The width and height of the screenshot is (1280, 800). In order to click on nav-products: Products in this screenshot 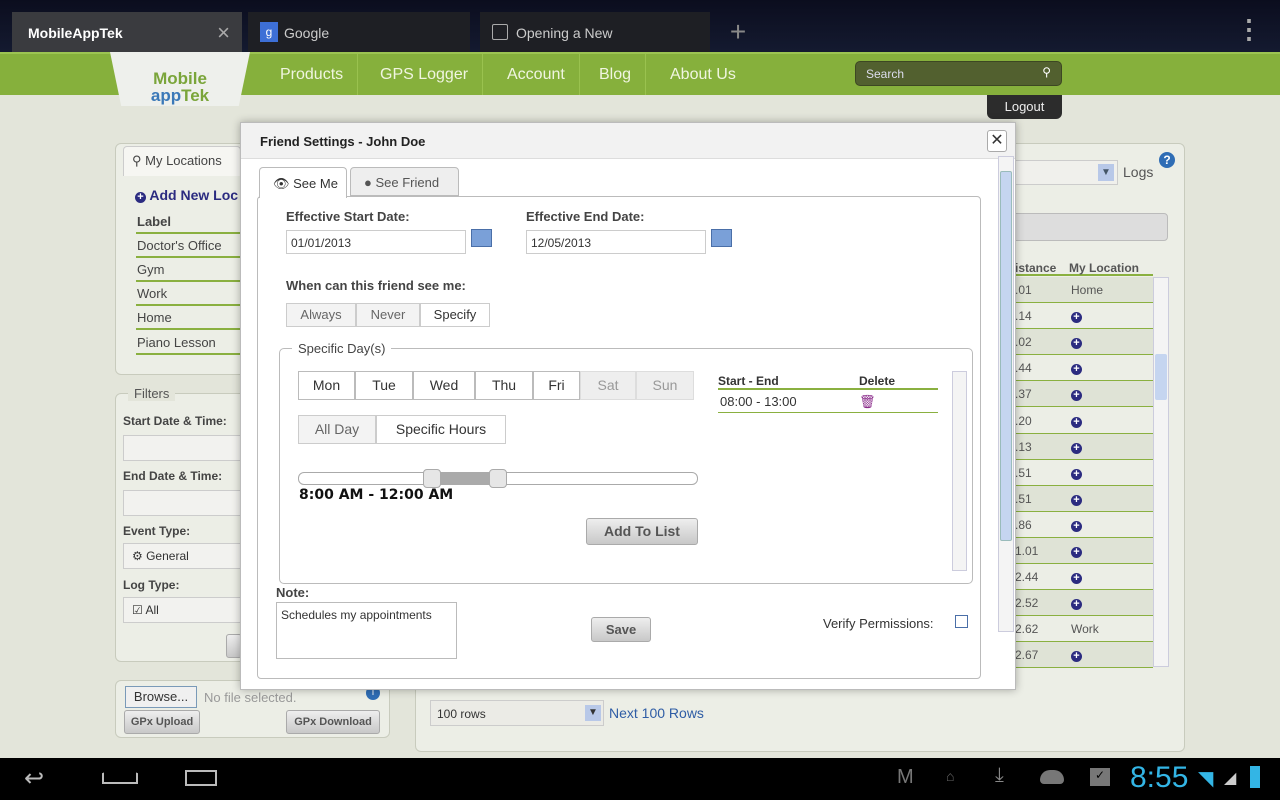, I will do `click(312, 74)`.